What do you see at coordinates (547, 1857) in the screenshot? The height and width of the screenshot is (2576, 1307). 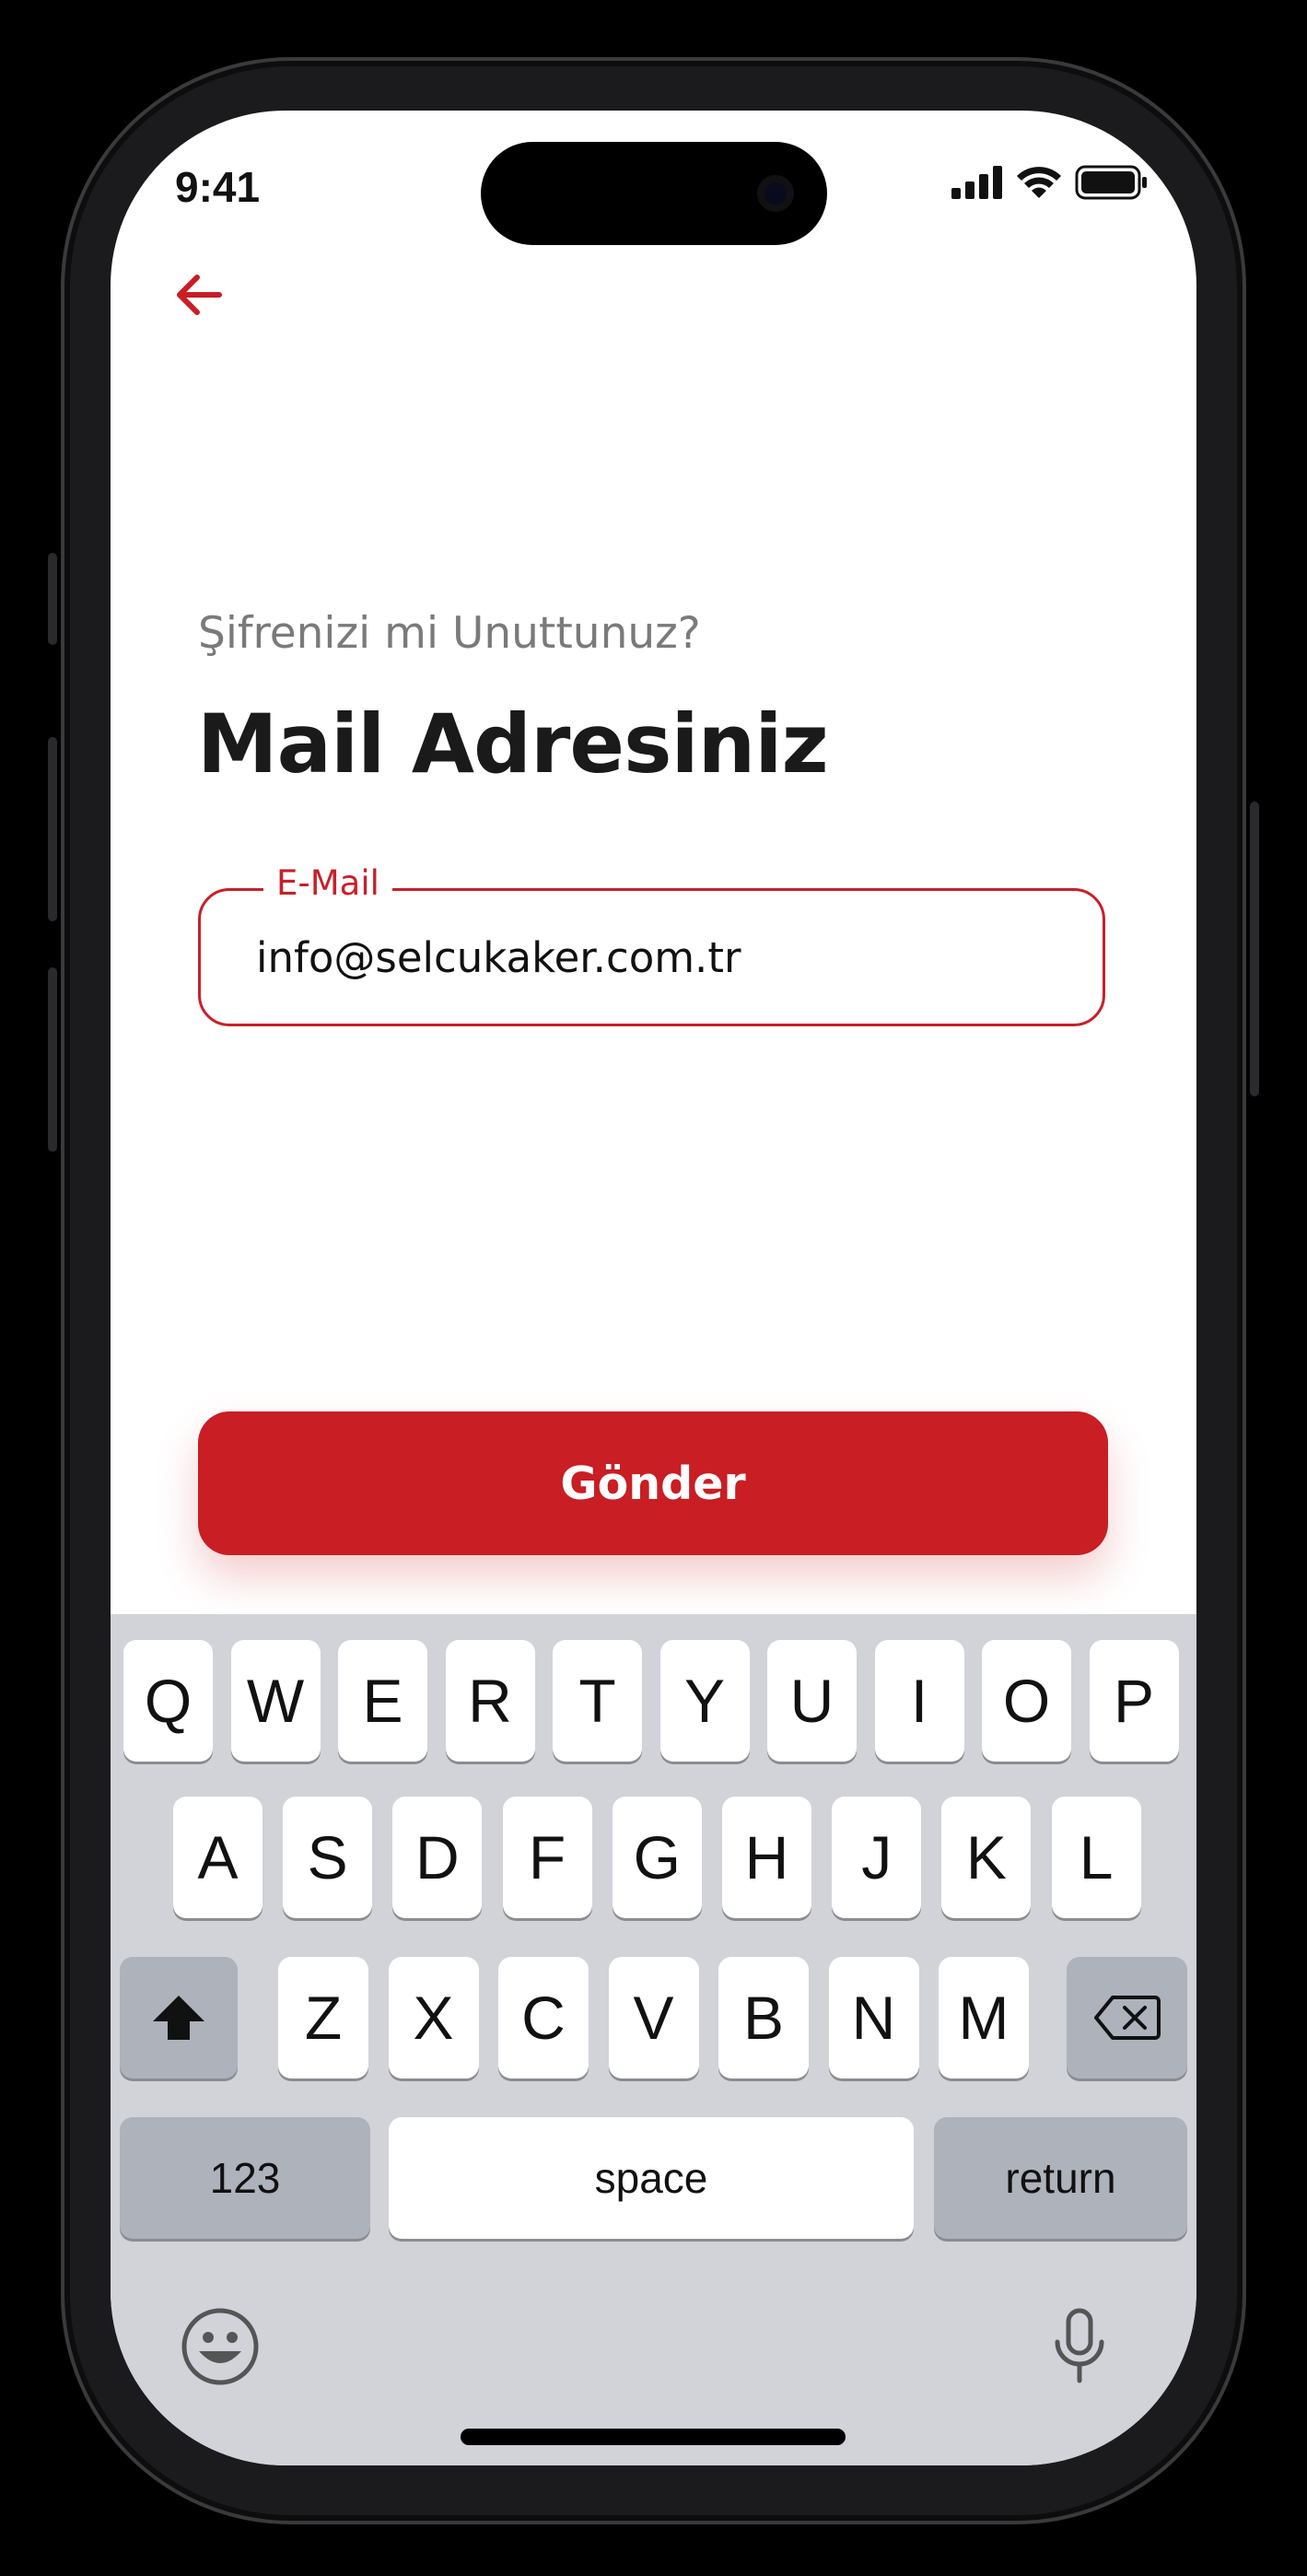 I see `key-f: F` at bounding box center [547, 1857].